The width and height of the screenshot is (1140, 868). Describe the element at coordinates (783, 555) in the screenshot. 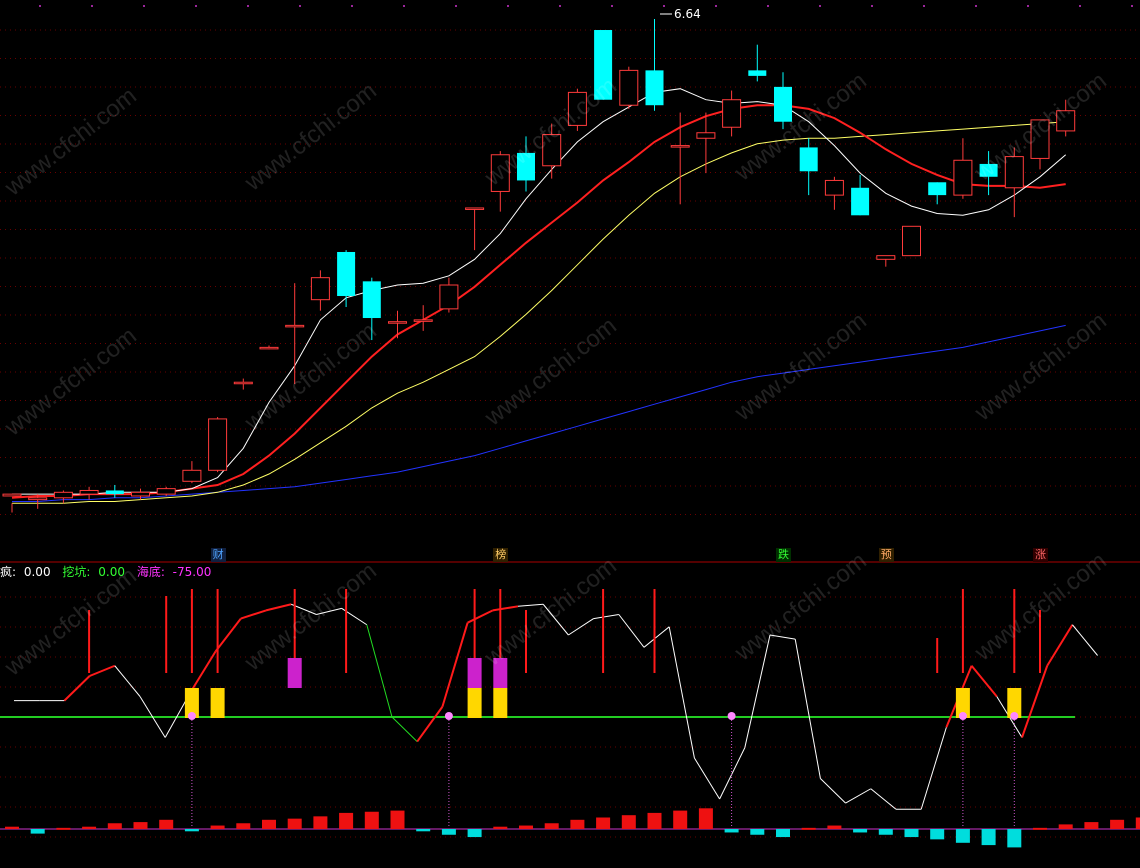

I see `event-marker: 跌` at that location.